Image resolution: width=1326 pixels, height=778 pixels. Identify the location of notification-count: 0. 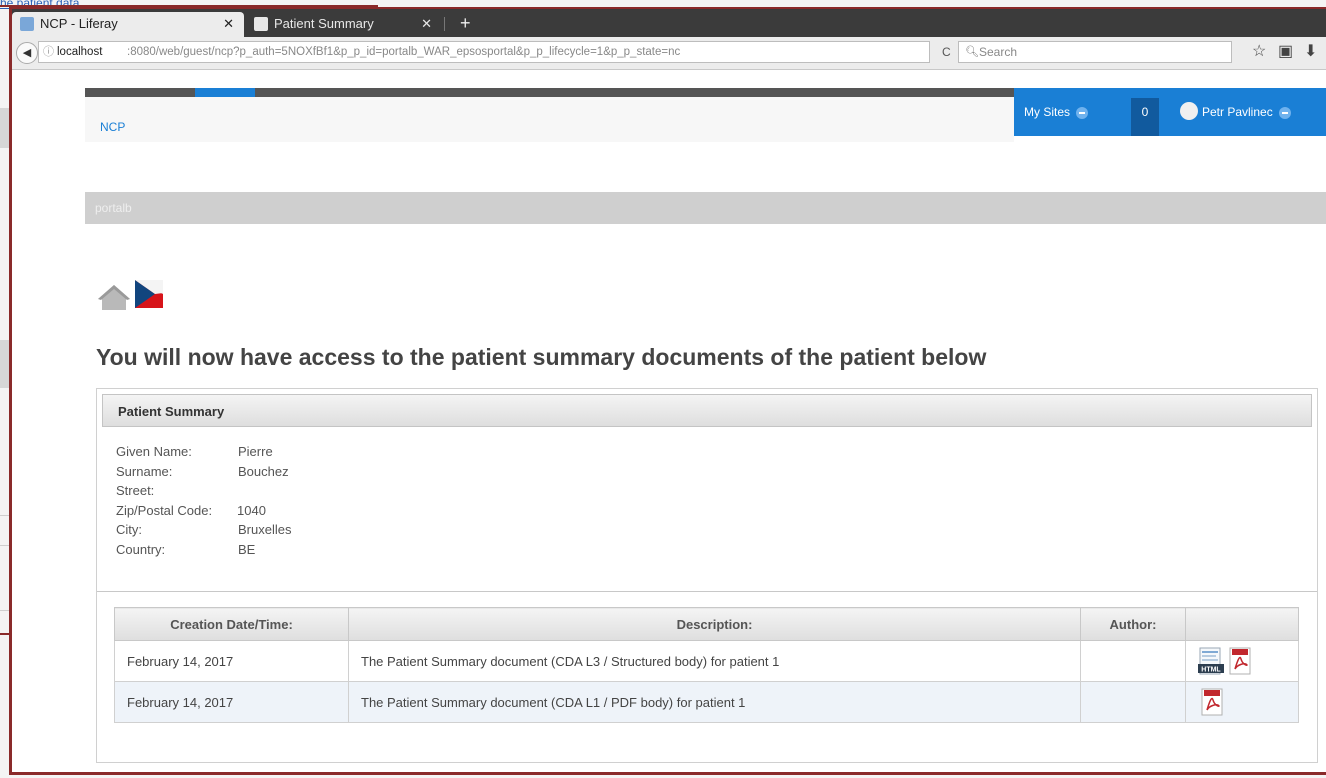
(1145, 117).